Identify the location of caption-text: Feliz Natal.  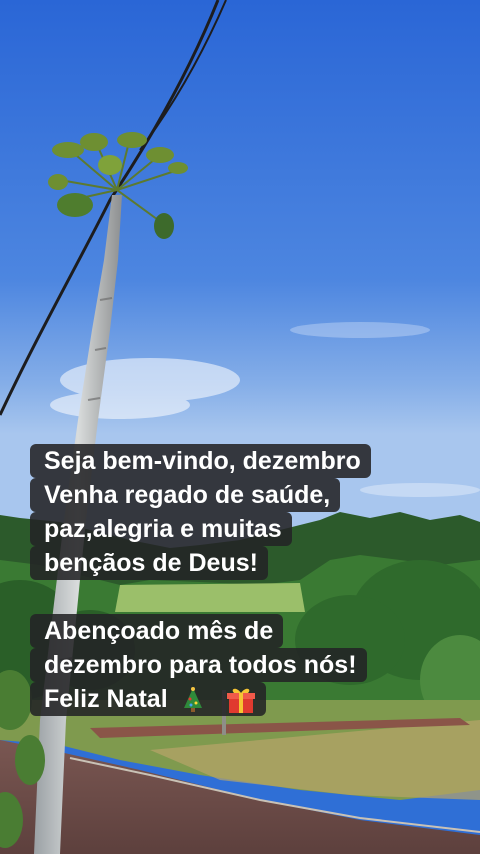
(106, 699).